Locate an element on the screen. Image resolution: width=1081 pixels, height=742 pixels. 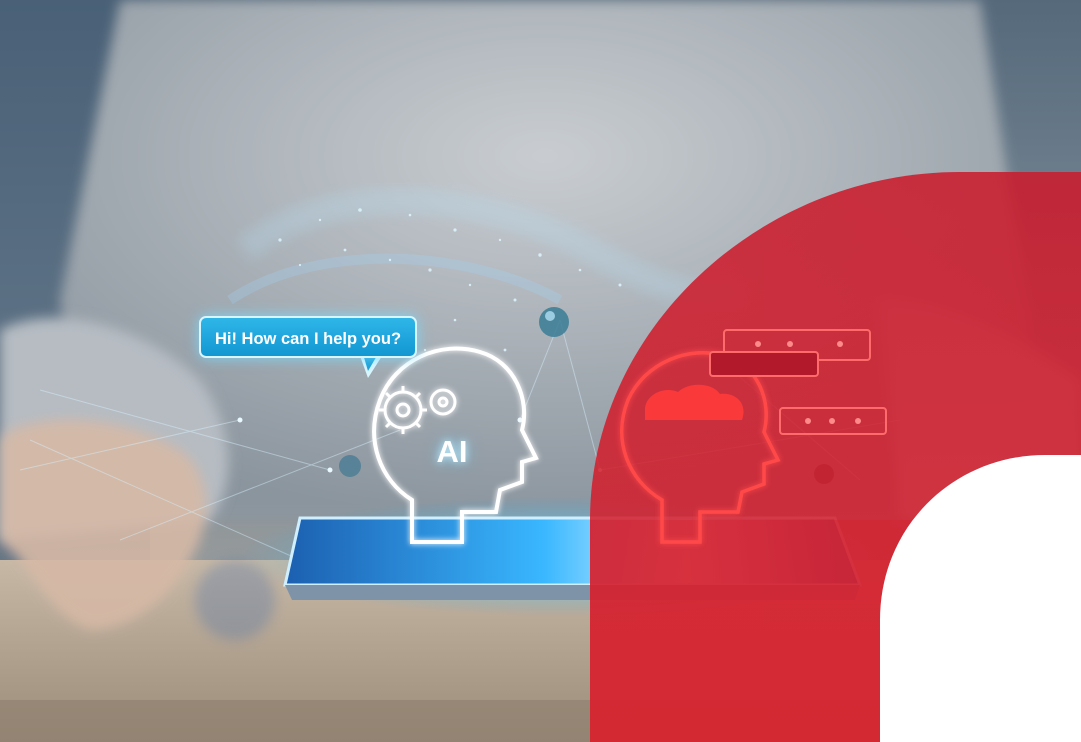
floating-sphere-small is located at coordinates (350, 466).